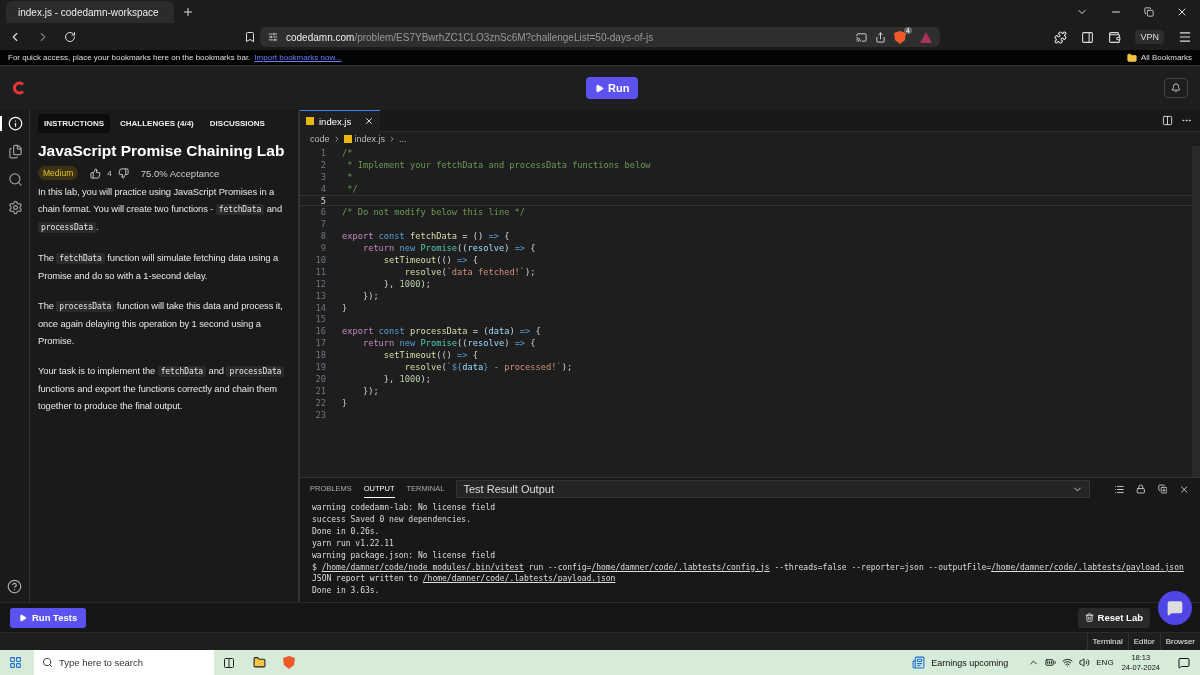 This screenshot has height=675, width=1200. Describe the element at coordinates (1185, 37) in the screenshot. I see `menu-icon` at that location.